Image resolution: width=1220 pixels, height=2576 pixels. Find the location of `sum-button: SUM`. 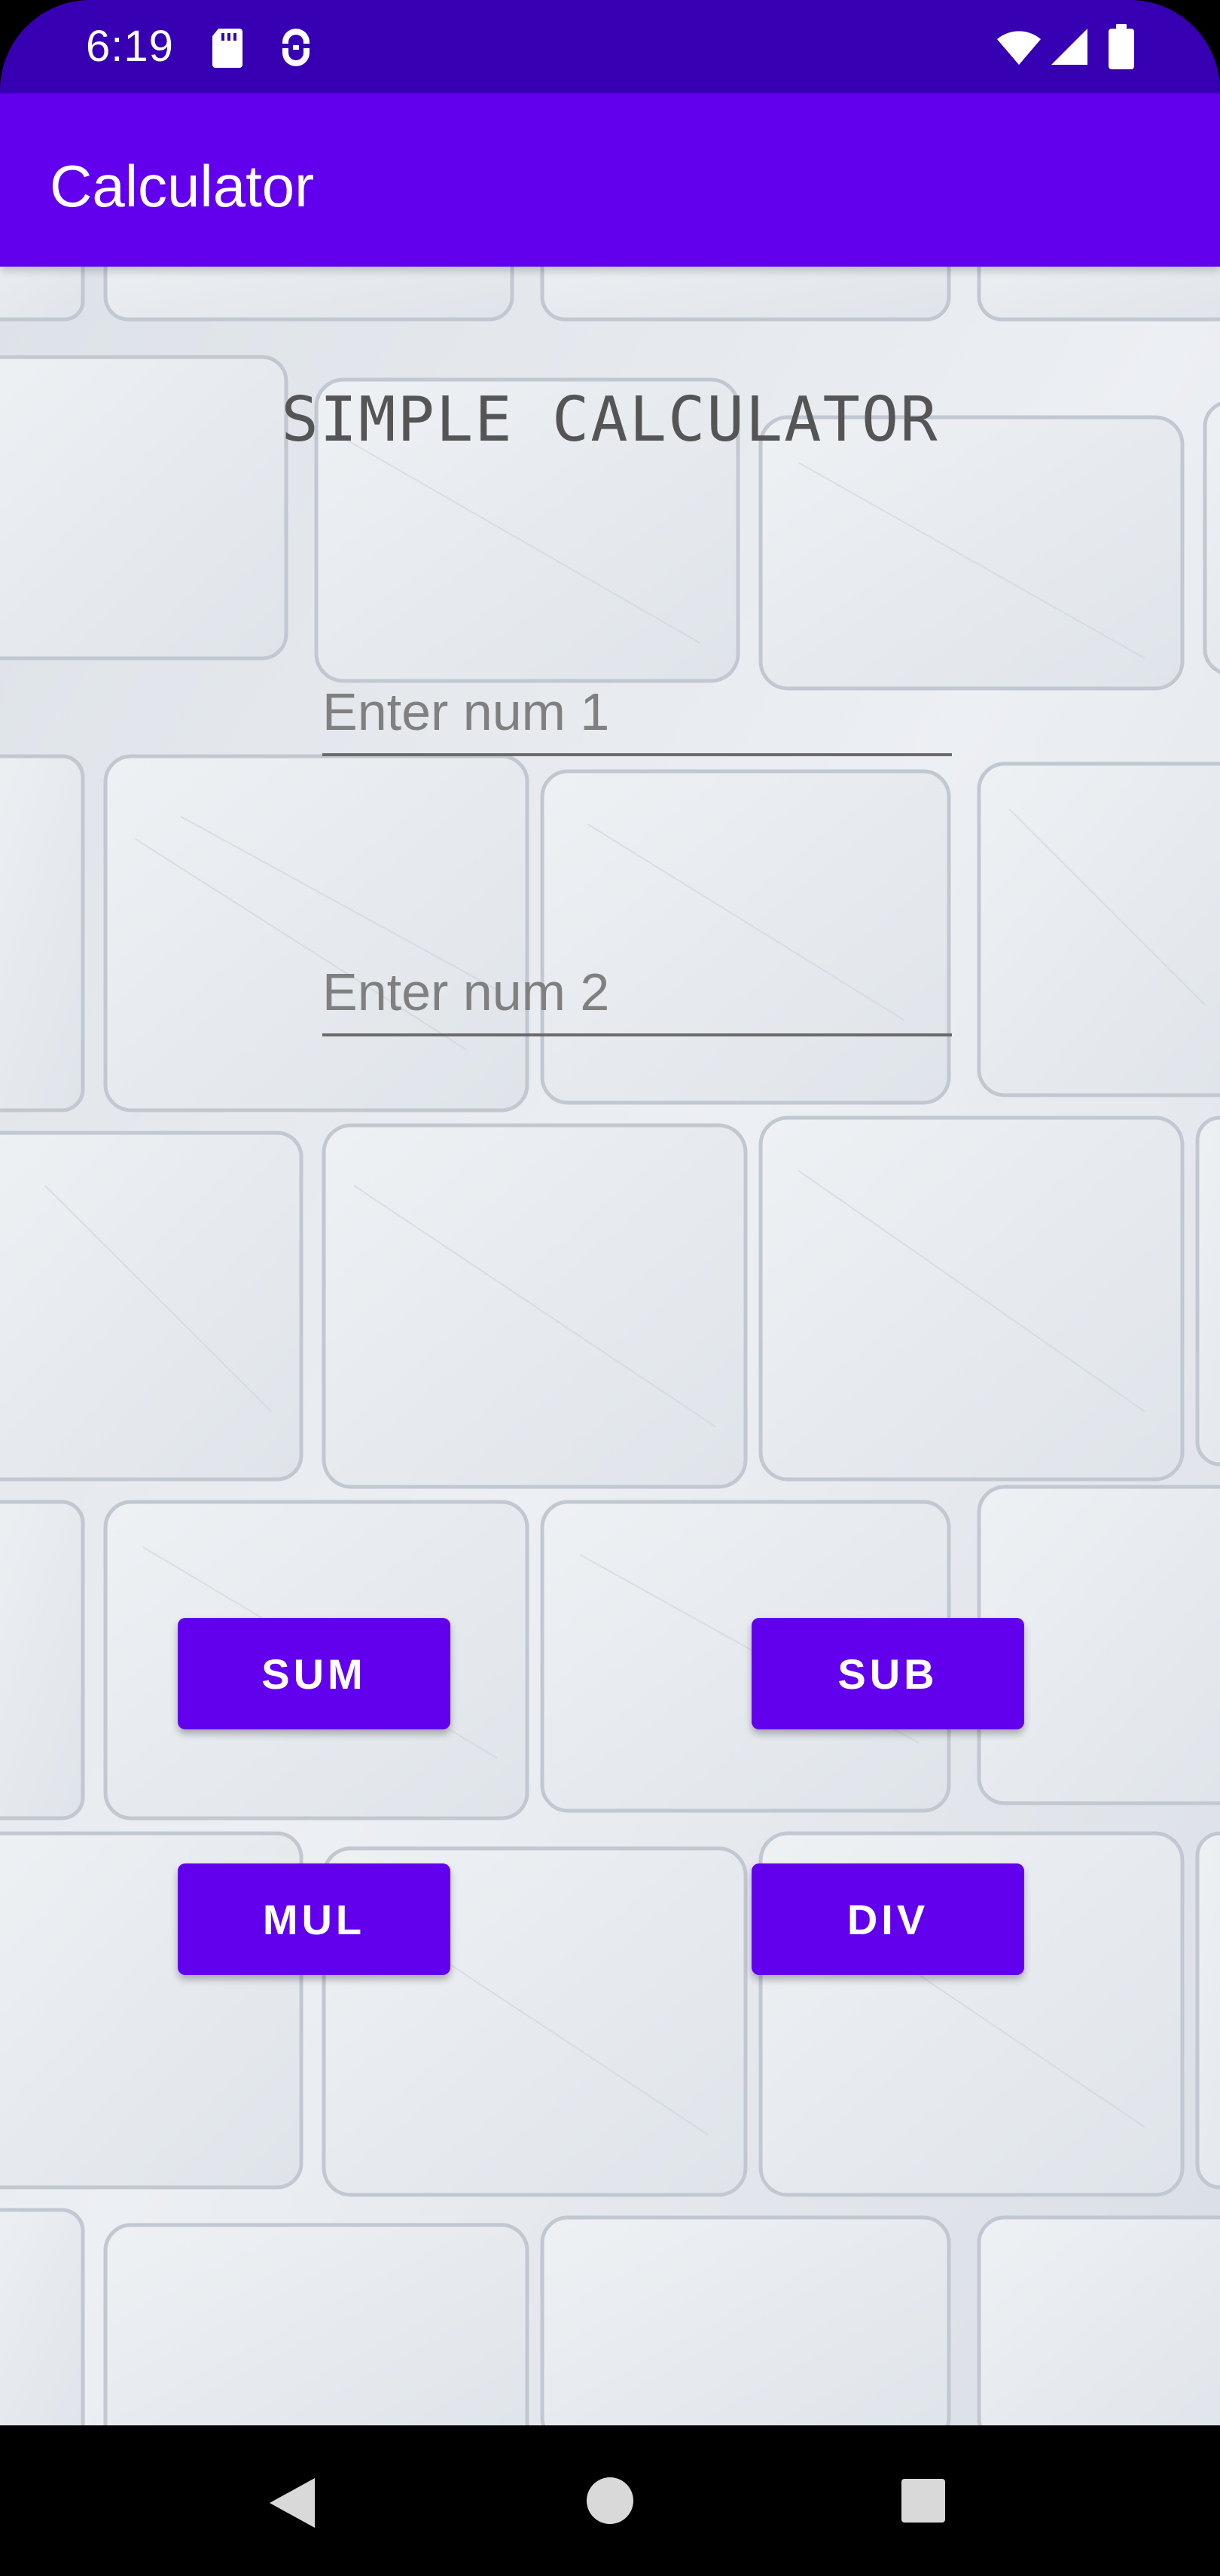

sum-button: SUM is located at coordinates (314, 1673).